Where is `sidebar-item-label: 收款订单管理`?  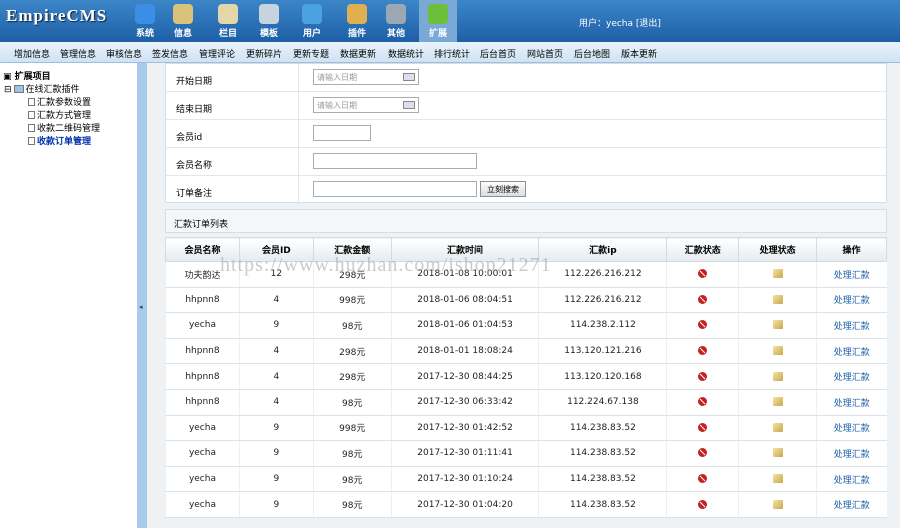
sidebar-item-label: 收款订单管理 is located at coordinates (64, 142).